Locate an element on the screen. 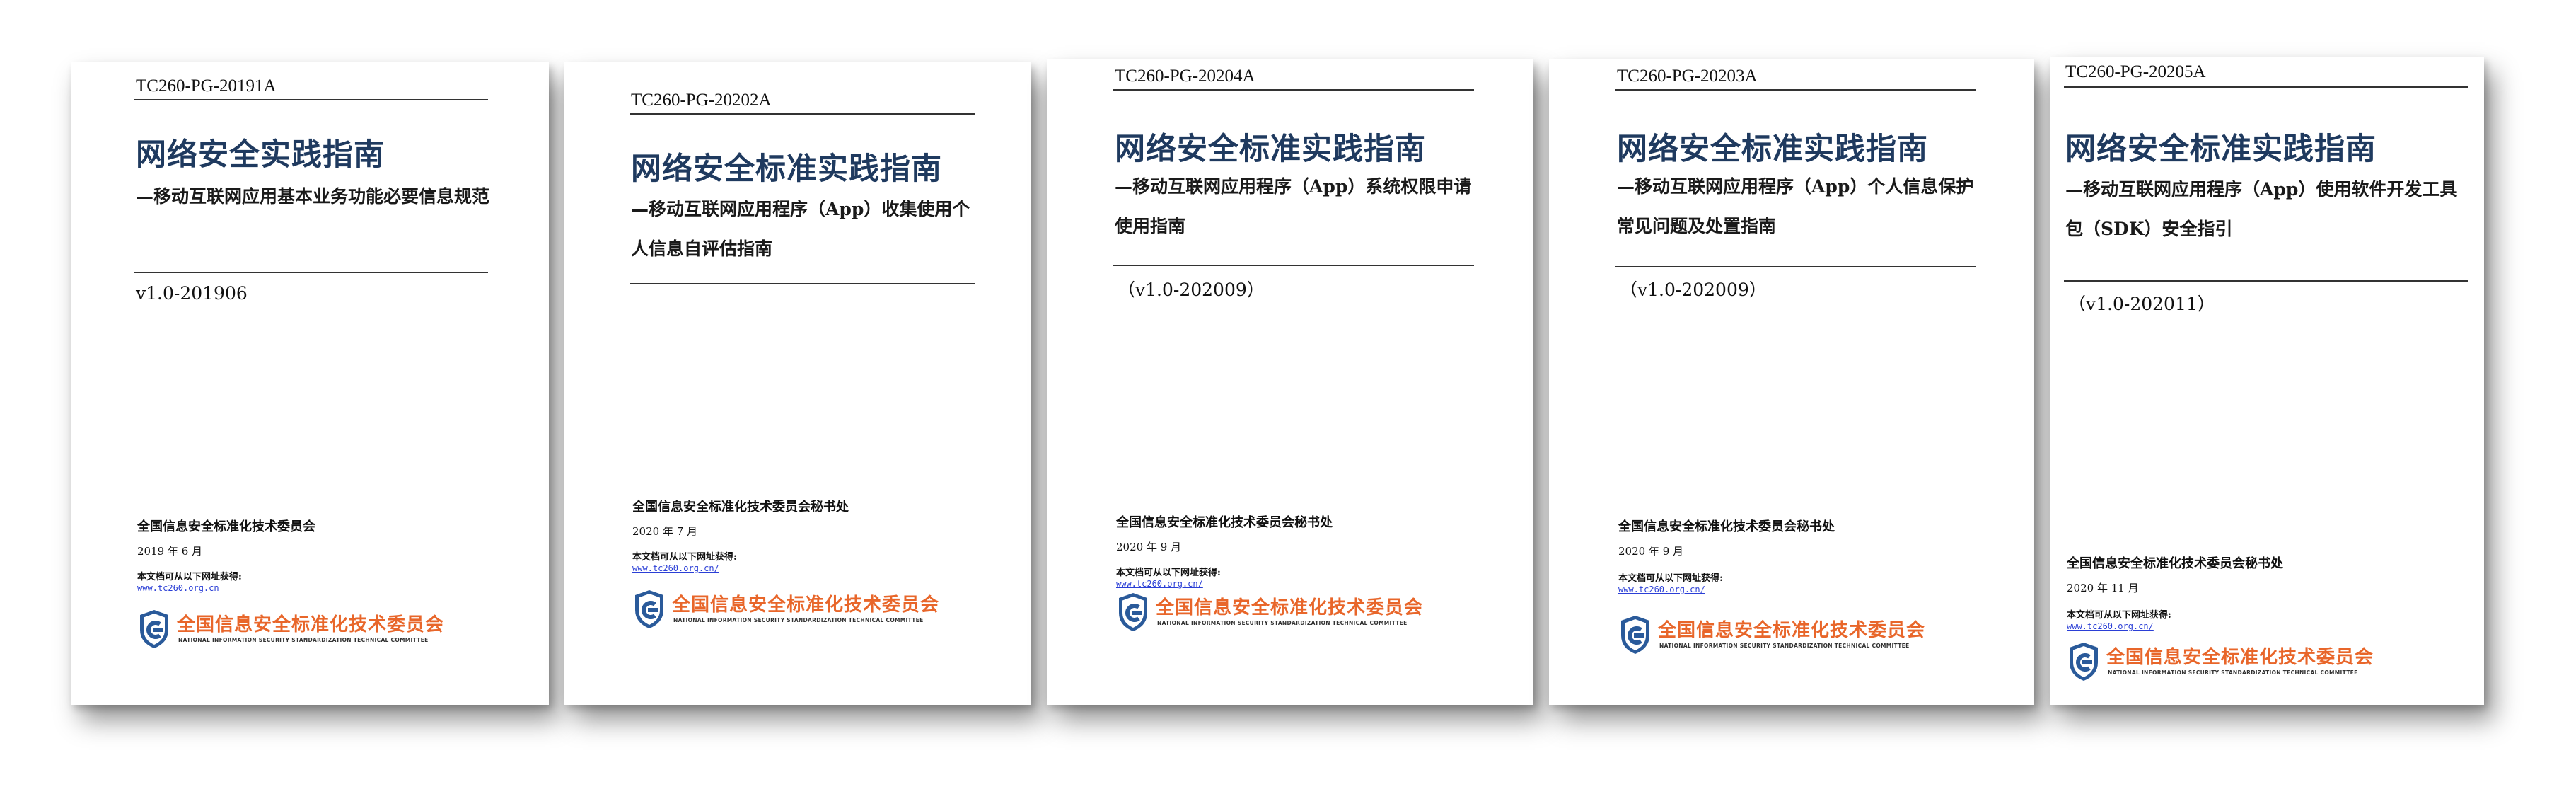 This screenshot has width=2576, height=794. source-url-link: www.tc260.org.cn is located at coordinates (178, 588).